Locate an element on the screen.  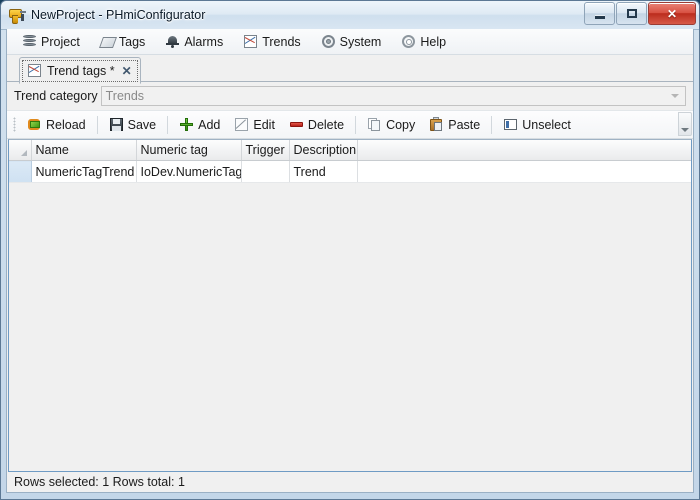
paste-button: Paste is located at coordinates (454, 125).